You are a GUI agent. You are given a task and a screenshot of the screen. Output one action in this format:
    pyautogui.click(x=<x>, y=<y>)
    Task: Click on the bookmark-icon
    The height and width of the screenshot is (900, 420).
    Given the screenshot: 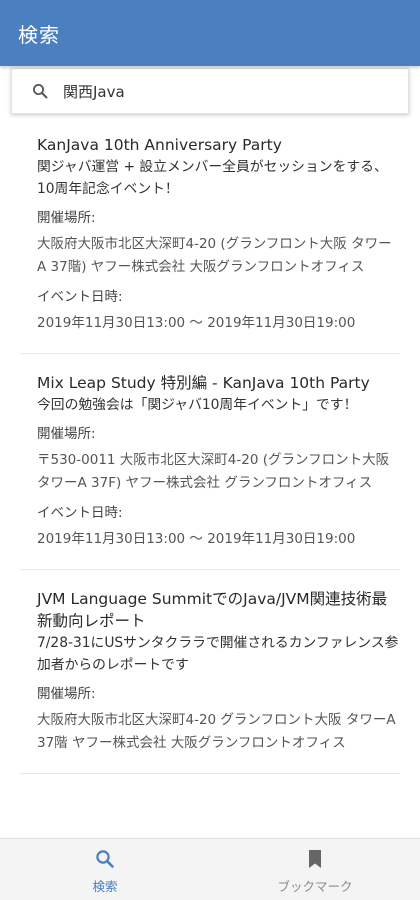 What is the action you would take?
    pyautogui.click(x=315, y=859)
    